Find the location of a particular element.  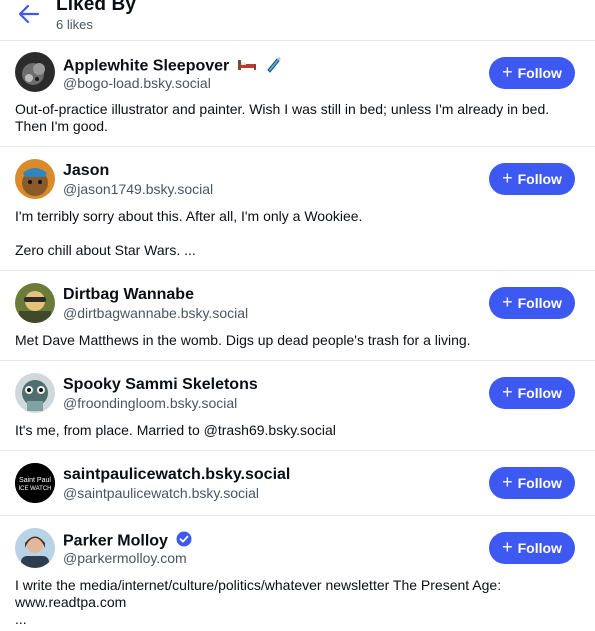

page-title: Liked By is located at coordinates (96, 7).